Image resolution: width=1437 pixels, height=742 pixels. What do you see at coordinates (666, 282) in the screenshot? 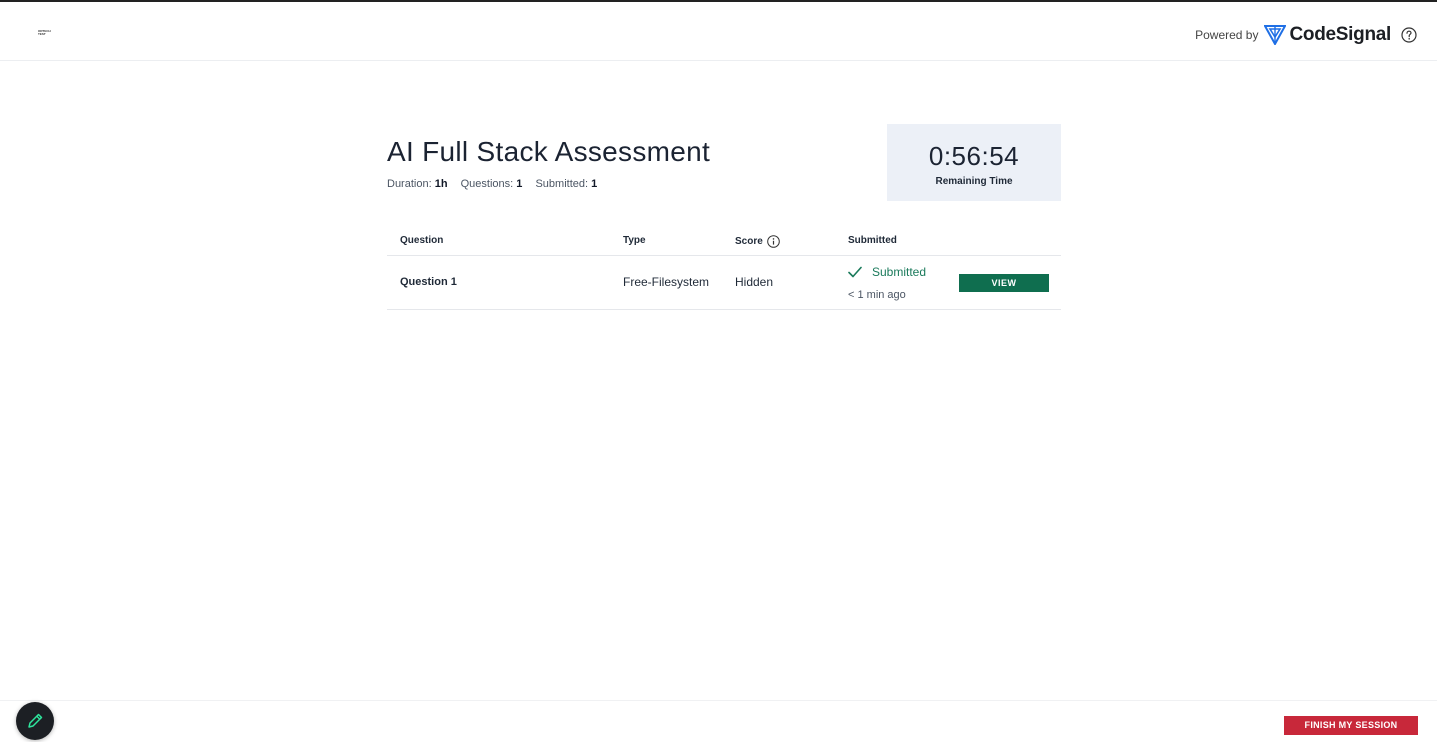
I see `question-type: Free-Filesystem` at bounding box center [666, 282].